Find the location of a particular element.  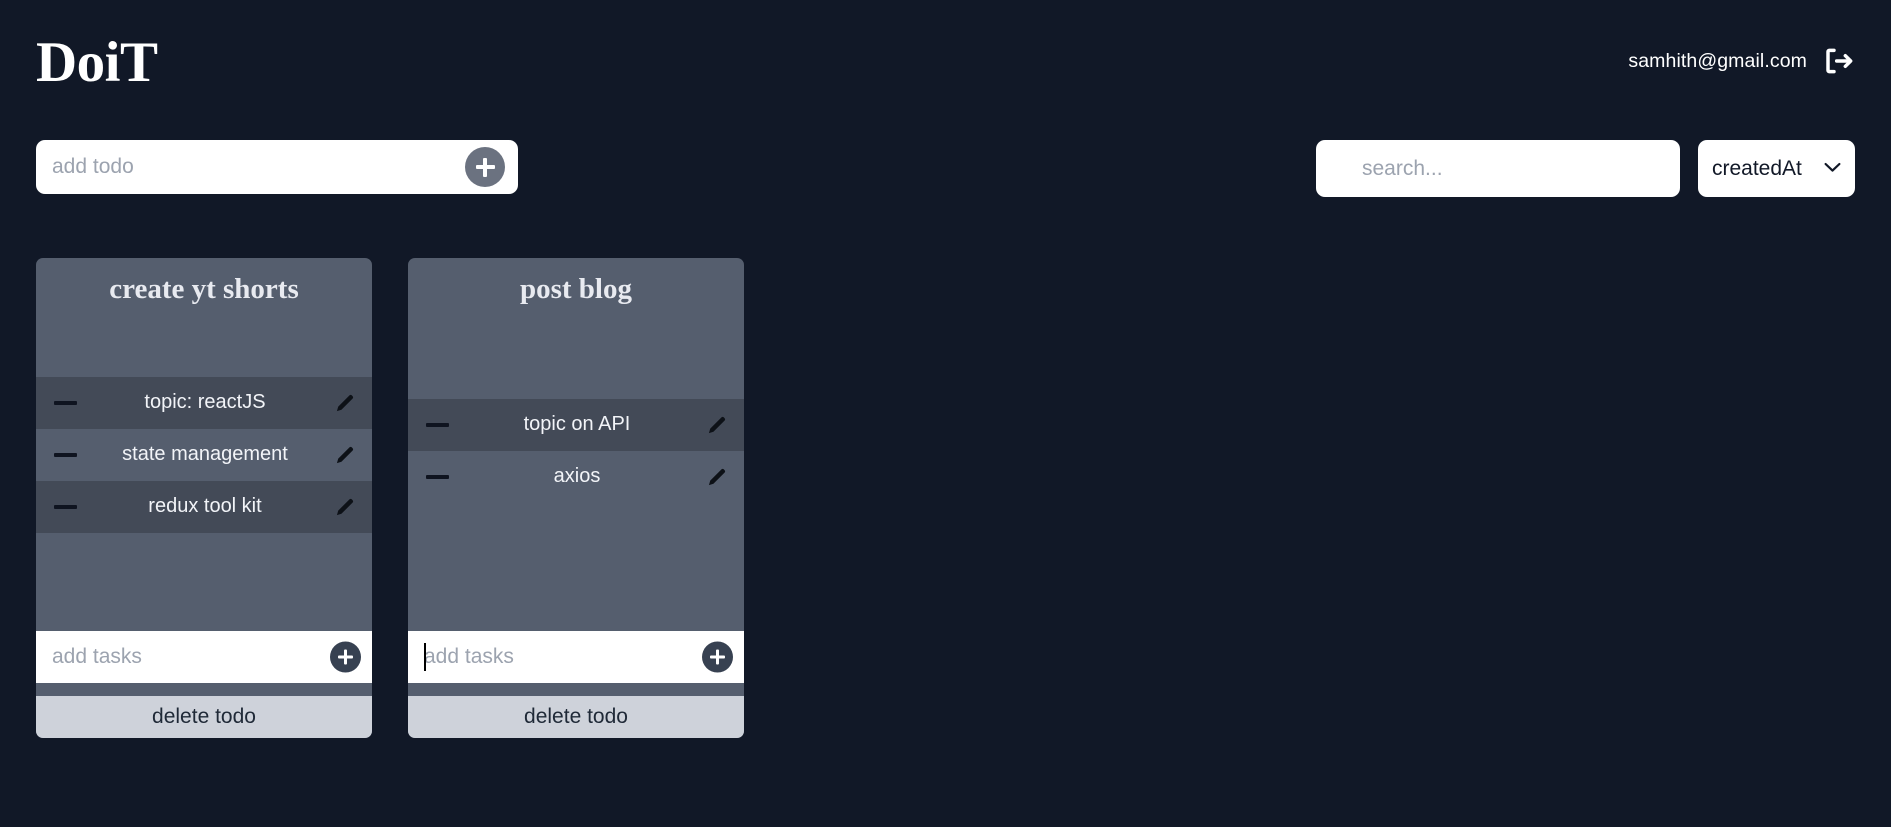

todo-card-title: post blog is located at coordinates (575, 289).